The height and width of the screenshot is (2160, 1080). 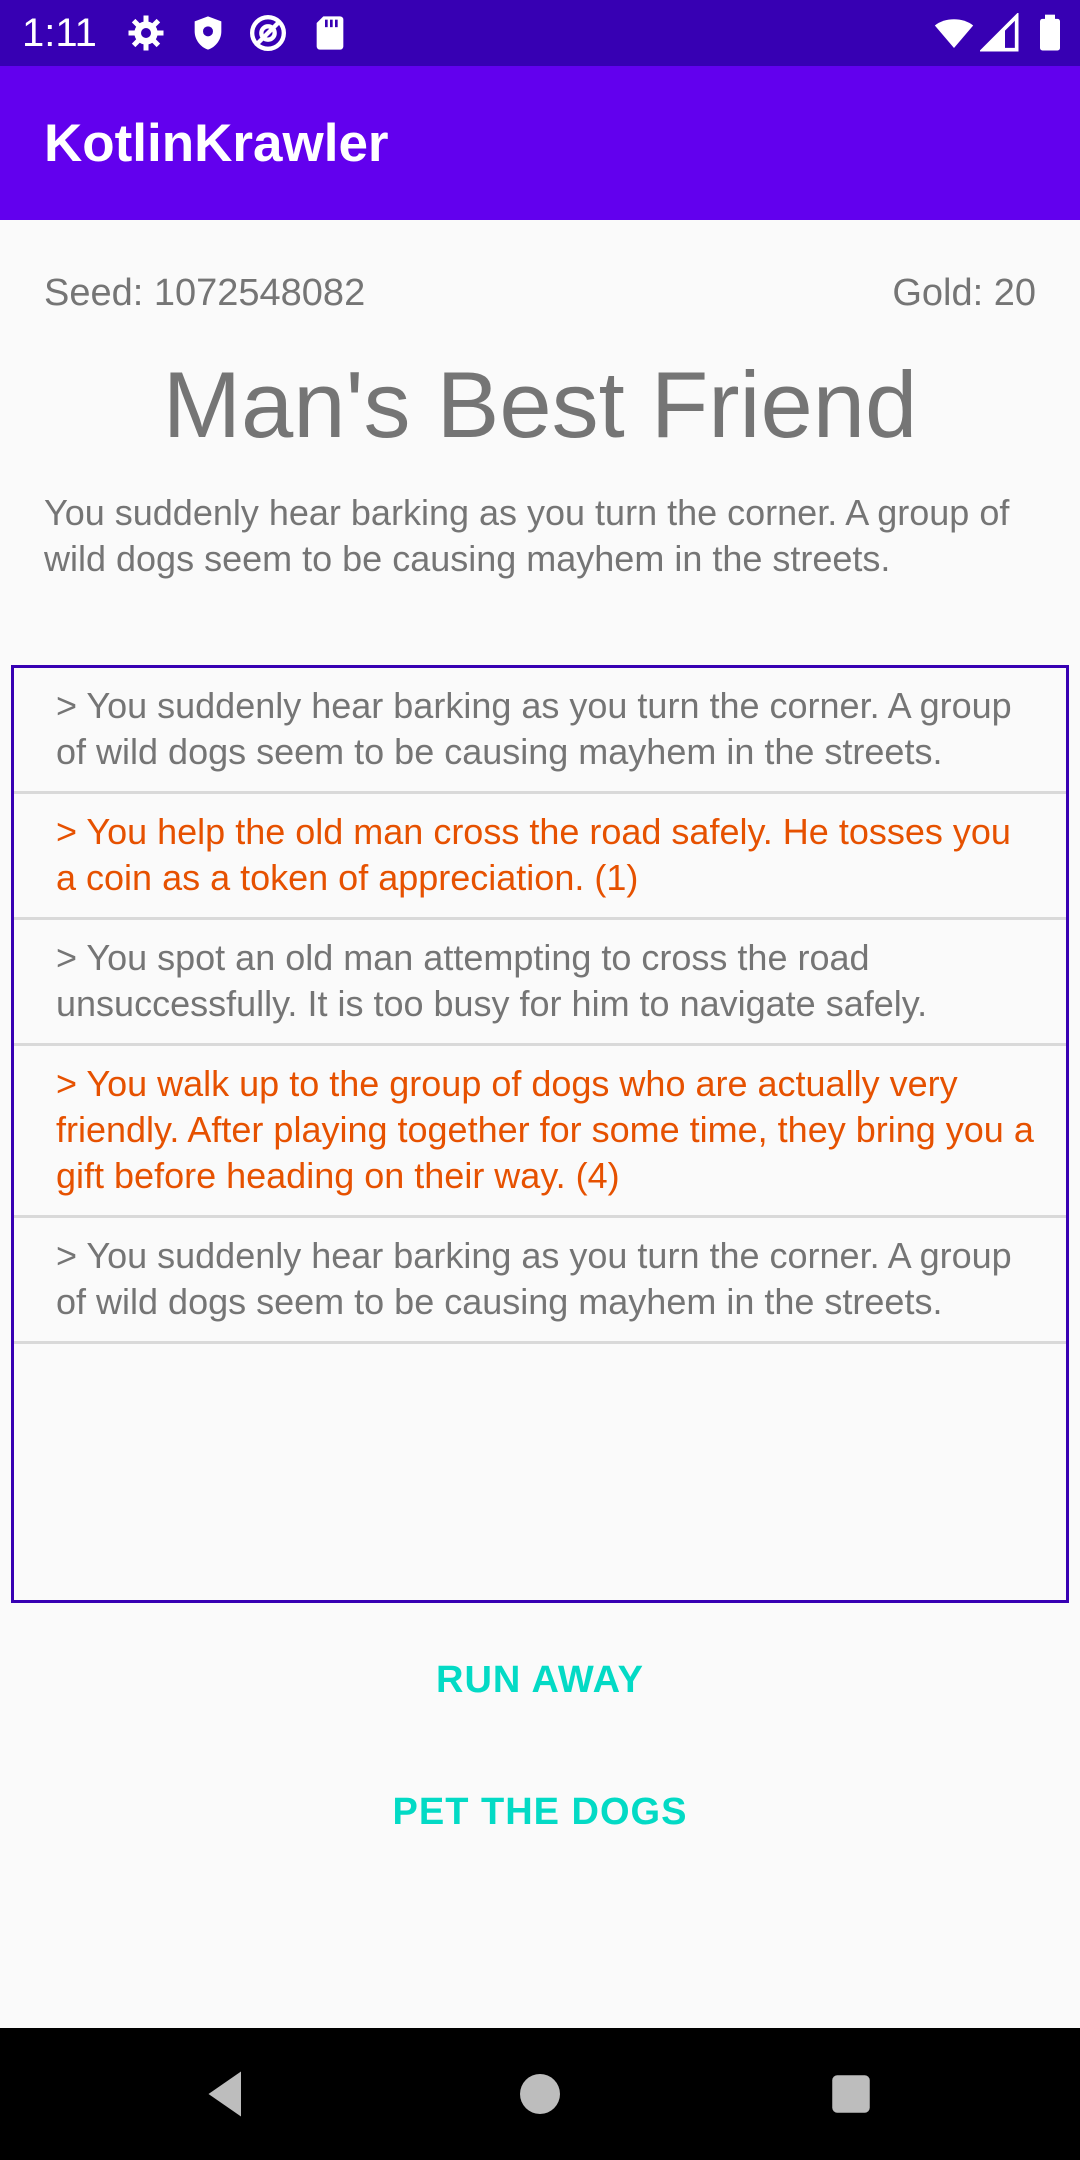 I want to click on run-away-button: RUN AWAY, so click(x=540, y=1680).